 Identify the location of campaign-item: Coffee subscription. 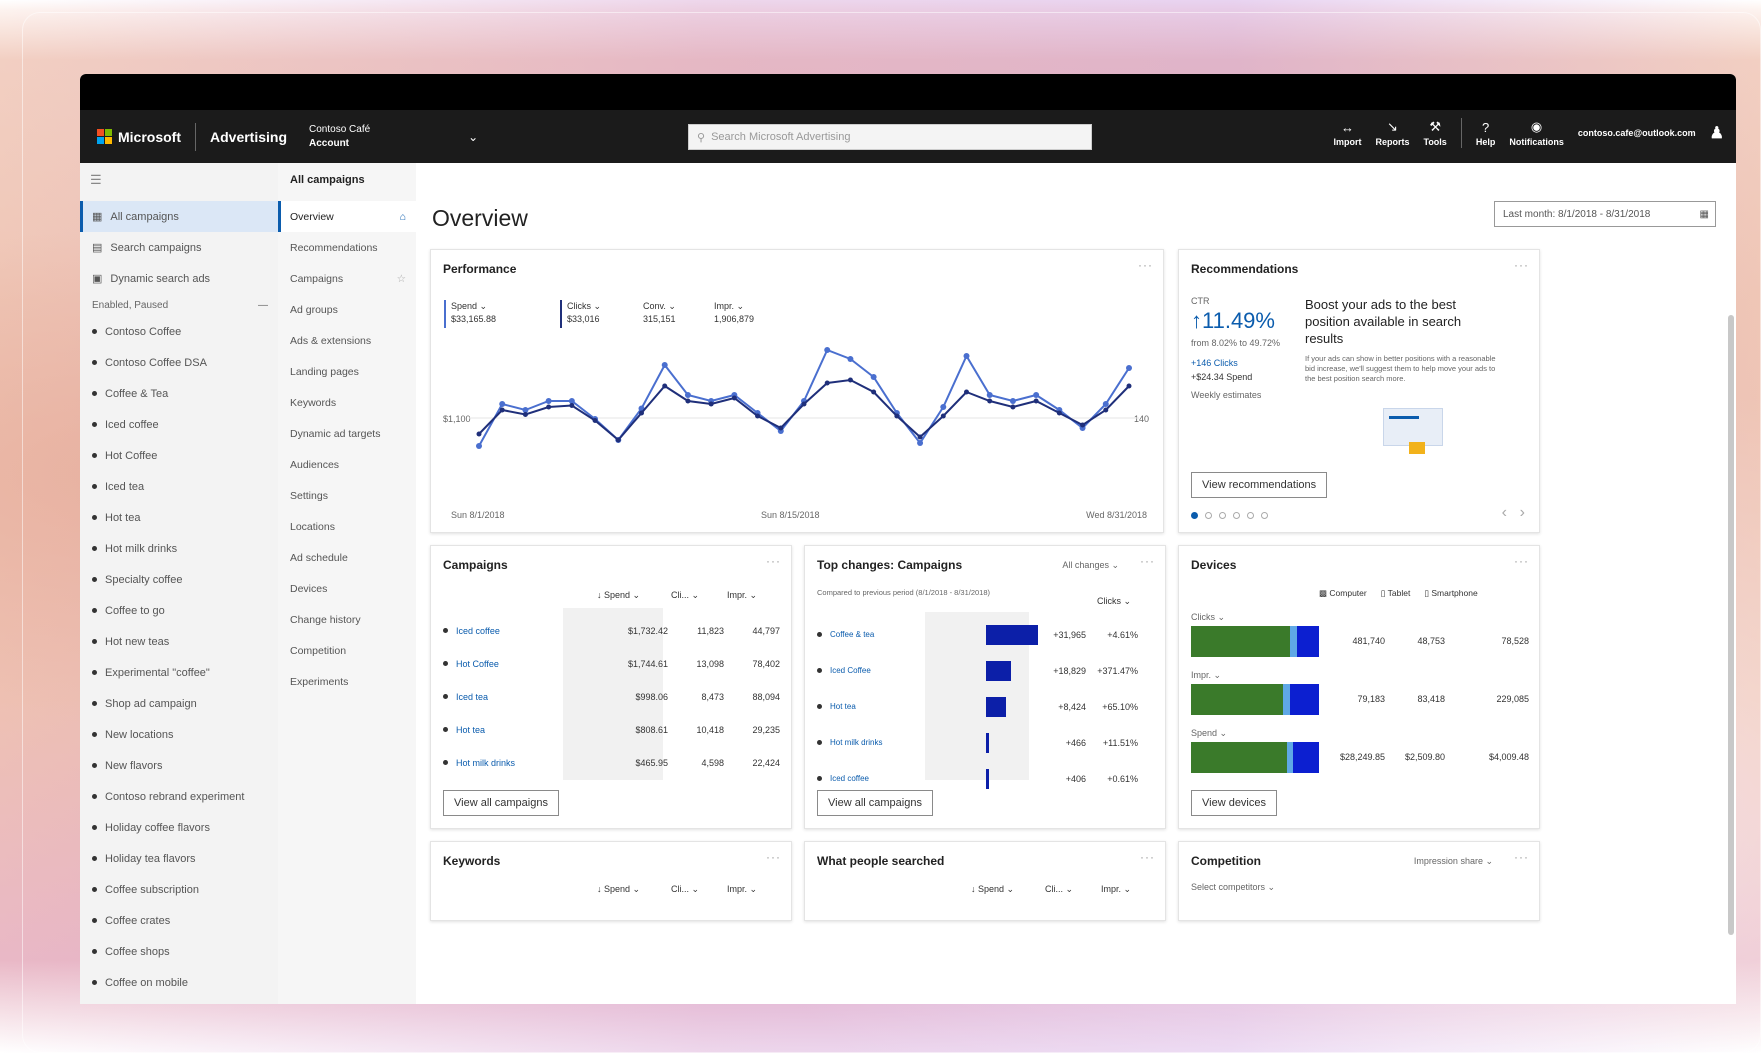
(179, 889).